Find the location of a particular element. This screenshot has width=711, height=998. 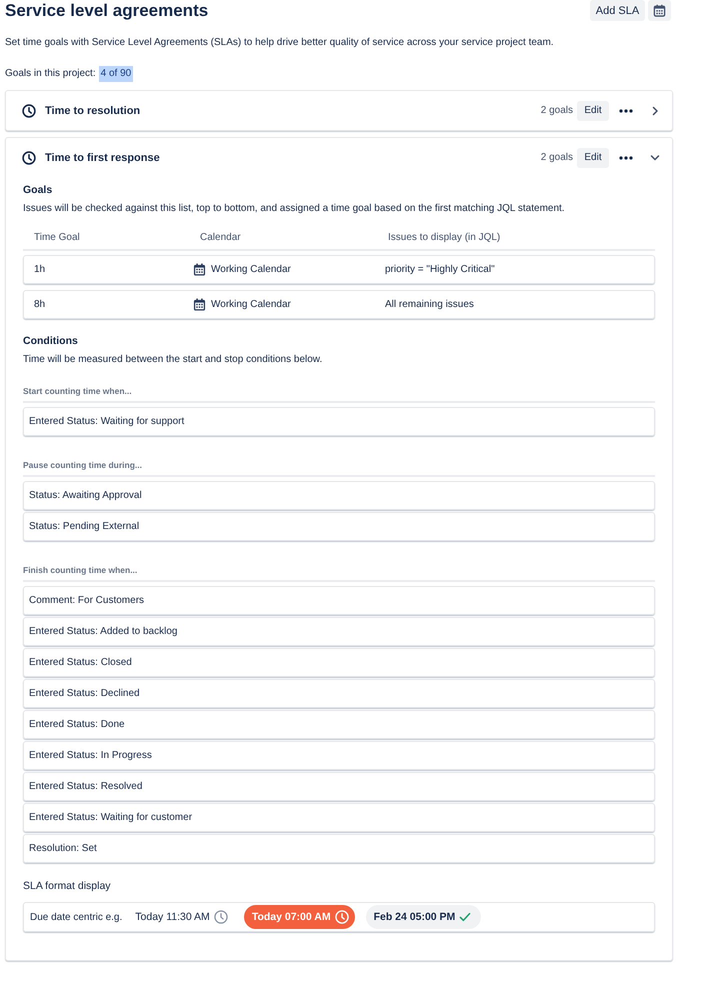

column-header: Calendar is located at coordinates (221, 238).